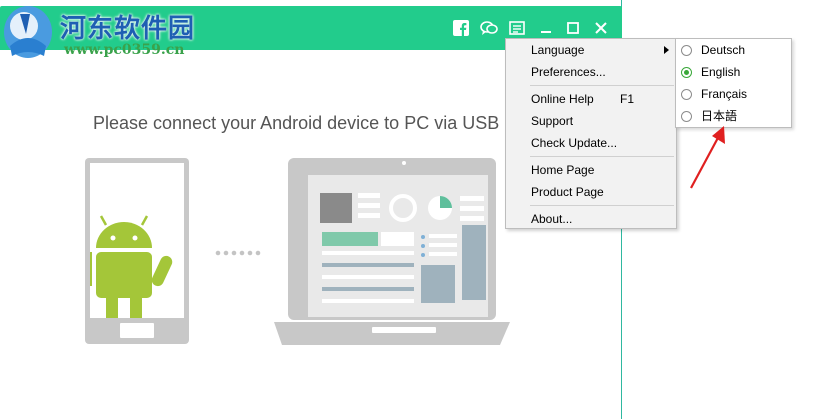  I want to click on radio-selected-icon, so click(686, 72).